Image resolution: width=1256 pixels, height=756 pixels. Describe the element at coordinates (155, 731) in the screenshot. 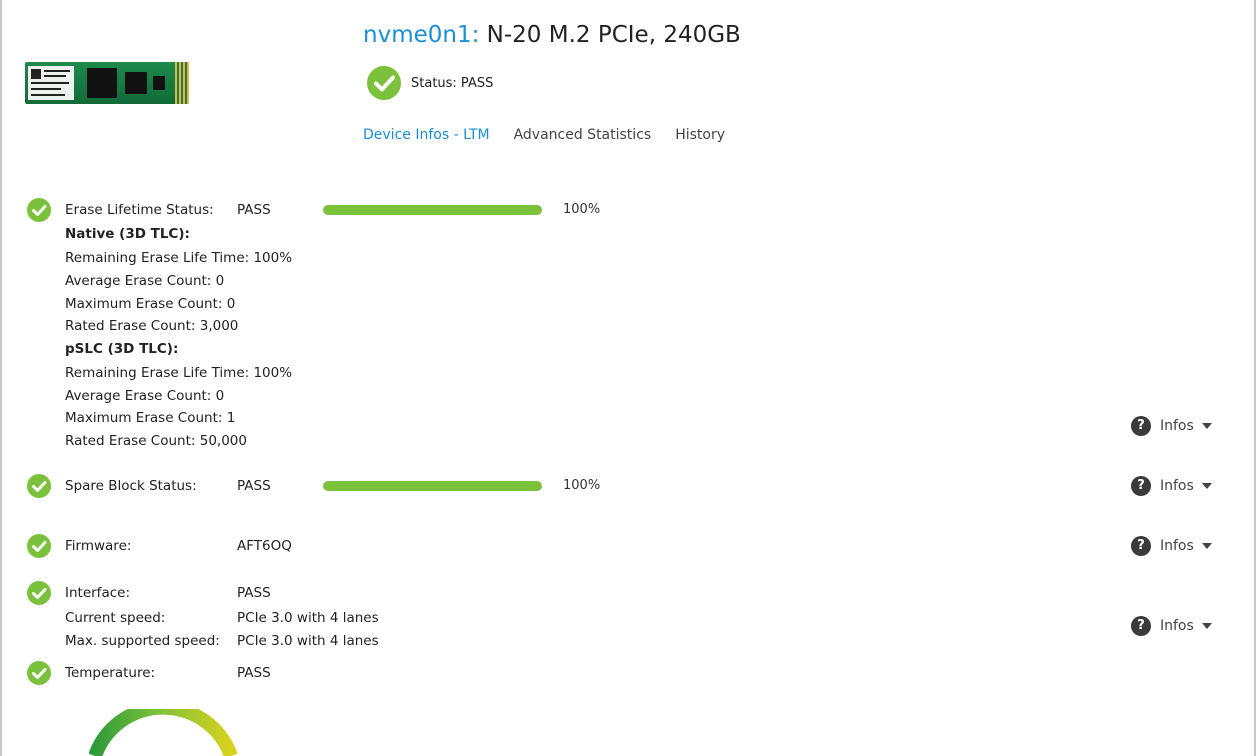

I see `gauge-pointer-icon` at that location.